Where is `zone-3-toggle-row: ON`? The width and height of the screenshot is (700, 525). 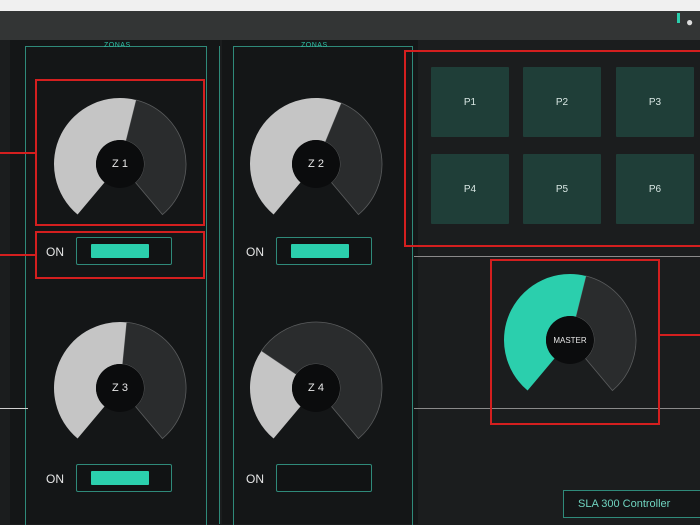
zone-3-toggle-row: ON is located at coordinates (116, 479).